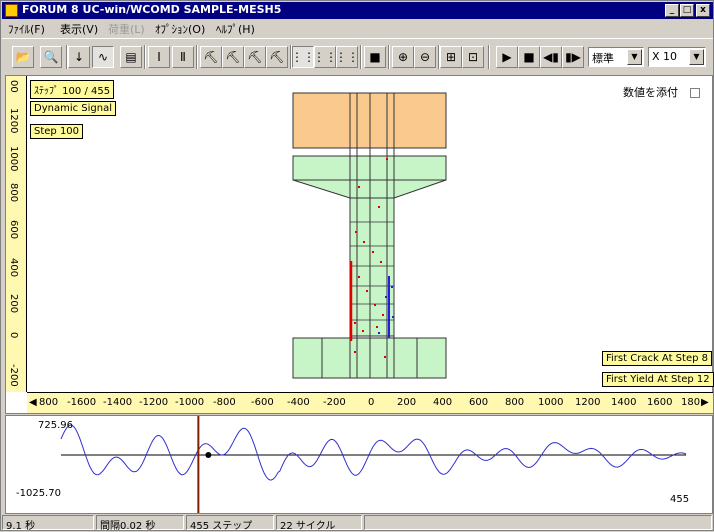 This screenshot has width=714, height=532. What do you see at coordinates (154, 402) in the screenshot?
I see `hruler-tick: -1200` at bounding box center [154, 402].